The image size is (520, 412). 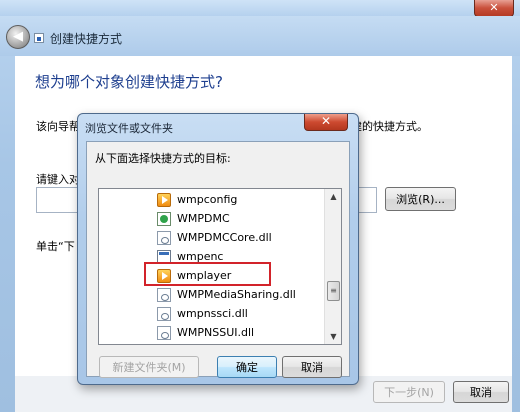 I want to click on scroll-down-icon: ▼, so click(x=333, y=336).